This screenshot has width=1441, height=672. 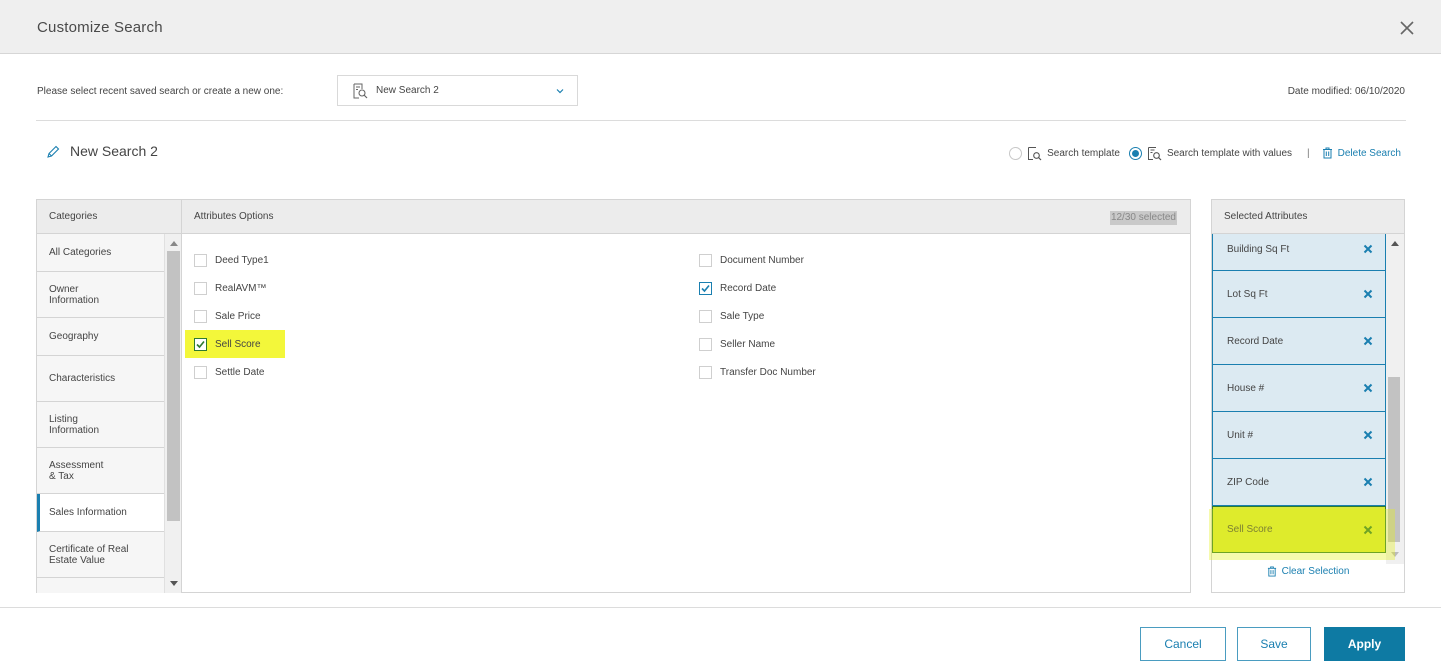 What do you see at coordinates (1143, 218) in the screenshot?
I see `attributes-selected-count: 12/30 selected` at bounding box center [1143, 218].